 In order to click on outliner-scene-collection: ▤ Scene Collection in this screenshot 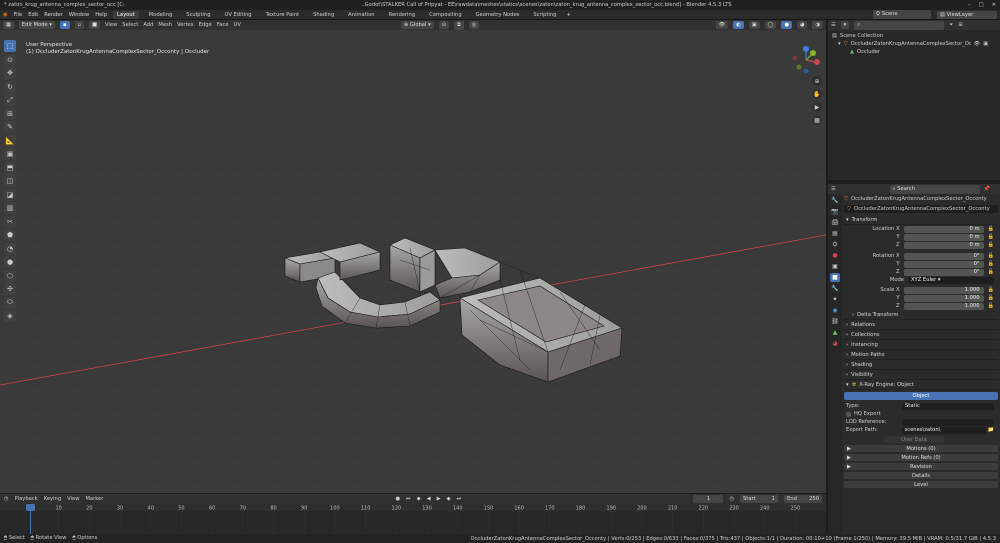, I will do `click(914, 36)`.